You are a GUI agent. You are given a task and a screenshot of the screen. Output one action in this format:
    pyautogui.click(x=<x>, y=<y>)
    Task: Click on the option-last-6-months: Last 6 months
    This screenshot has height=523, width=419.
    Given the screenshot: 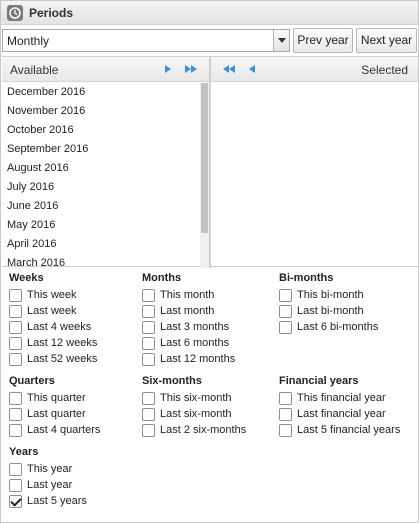 What is the action you would take?
    pyautogui.click(x=185, y=344)
    